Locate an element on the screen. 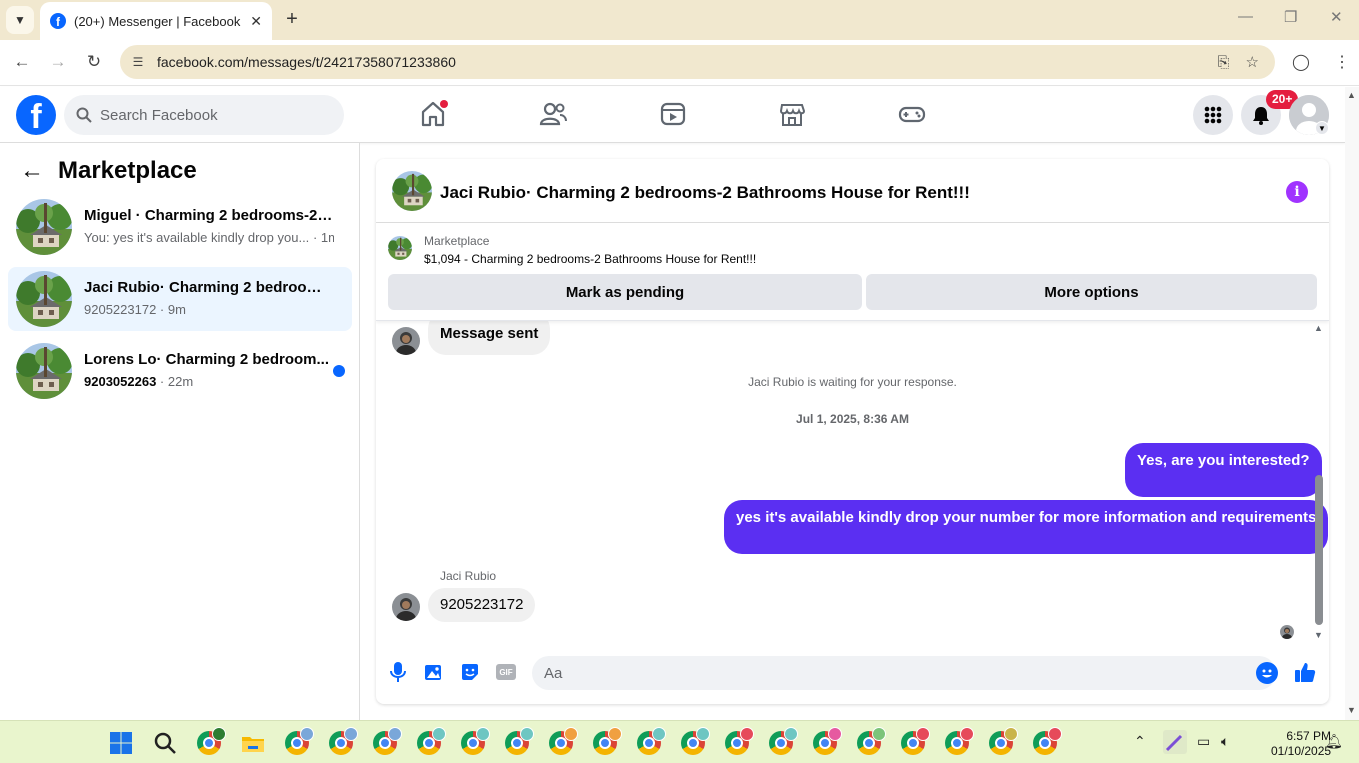 The width and height of the screenshot is (1359, 763). page-scrollbar: ▲ ▼ is located at coordinates (1352, 403).